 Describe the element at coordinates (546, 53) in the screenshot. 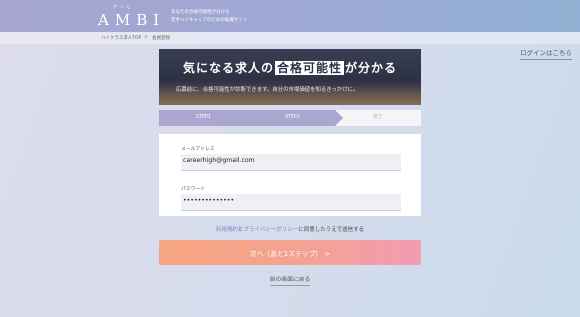

I see `login-link: ログインはこちら` at that location.